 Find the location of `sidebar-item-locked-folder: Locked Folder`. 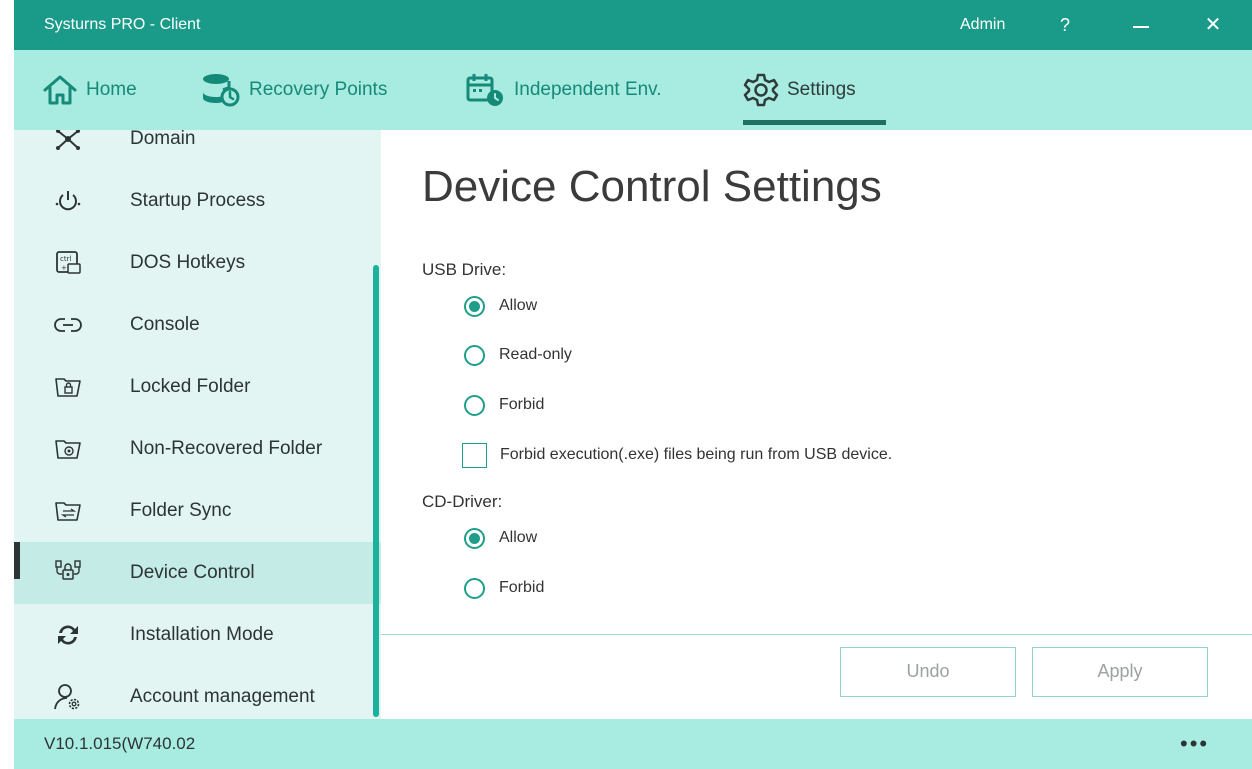

sidebar-item-locked-folder: Locked Folder is located at coordinates (197, 387).